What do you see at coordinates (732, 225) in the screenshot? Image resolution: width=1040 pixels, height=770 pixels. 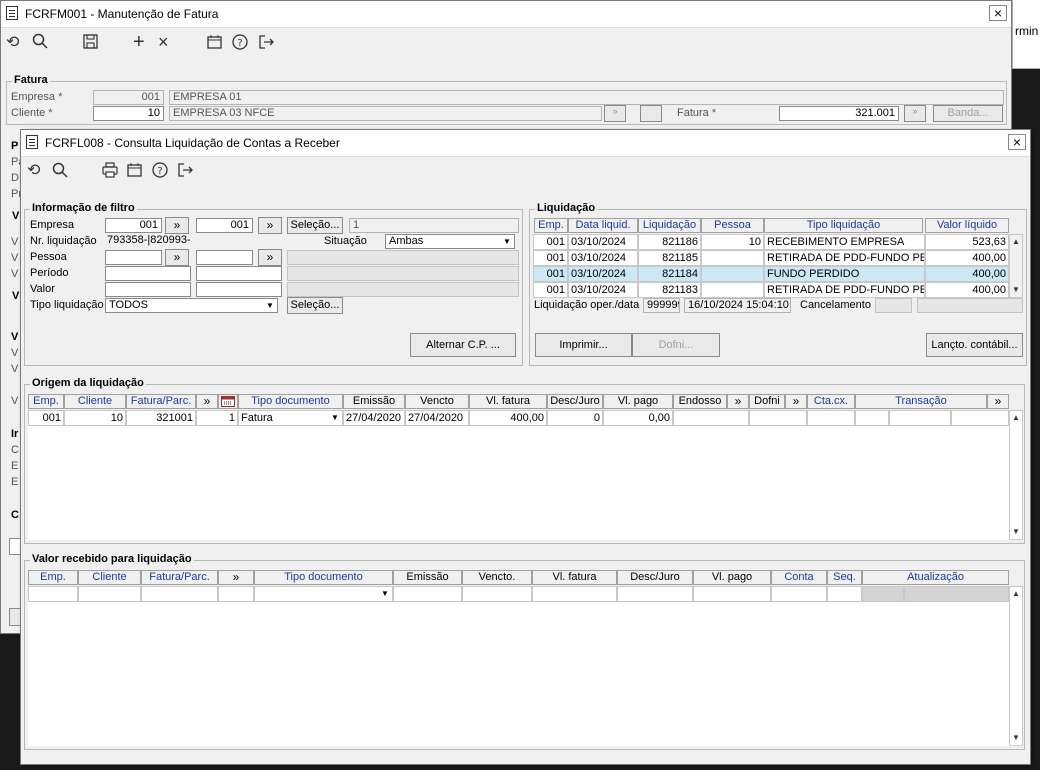 I see `liq-col-pessoa: Pessoa` at bounding box center [732, 225].